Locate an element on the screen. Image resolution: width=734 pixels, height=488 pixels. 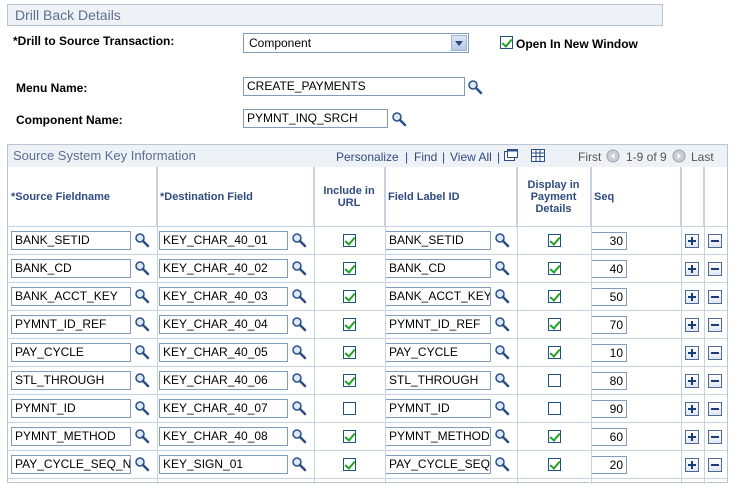
field-label-input: BANK_SETID is located at coordinates (438, 240).